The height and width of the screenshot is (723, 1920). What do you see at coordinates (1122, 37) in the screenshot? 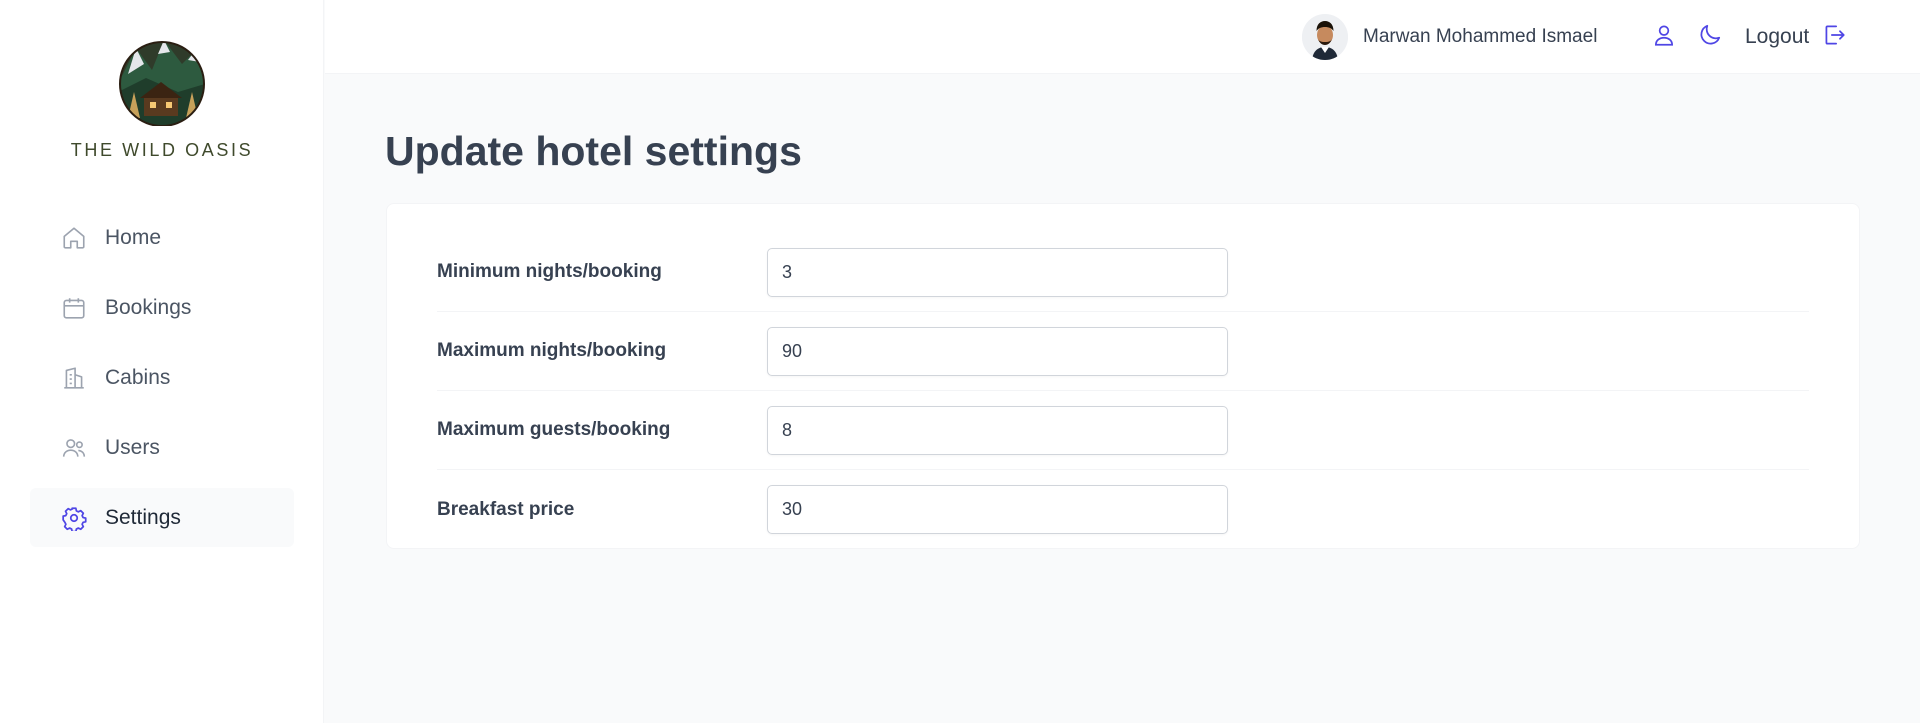
I see `top-header: Marwan Mohammed Ismael Logout` at bounding box center [1122, 37].